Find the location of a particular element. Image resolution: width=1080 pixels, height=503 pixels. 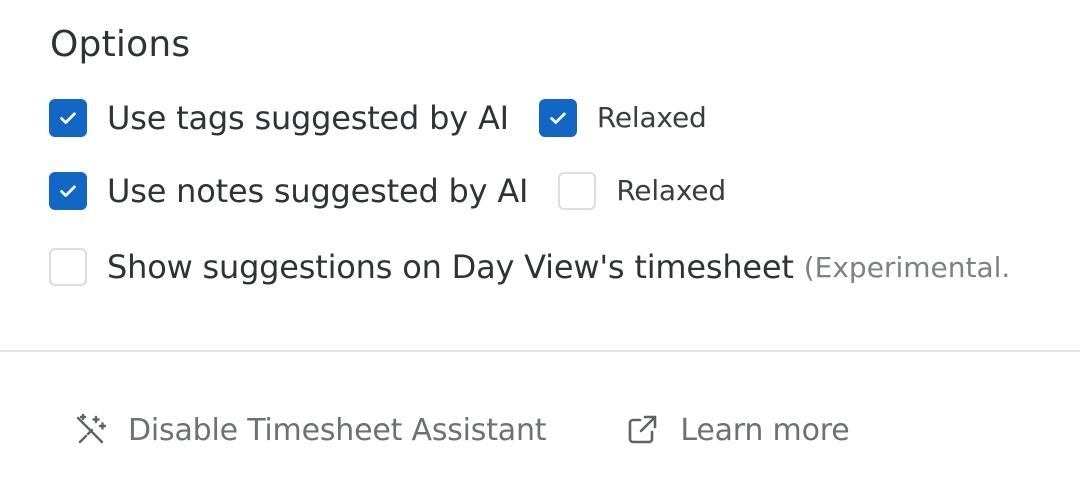

tags-ai-checkbox is located at coordinates (68, 118).